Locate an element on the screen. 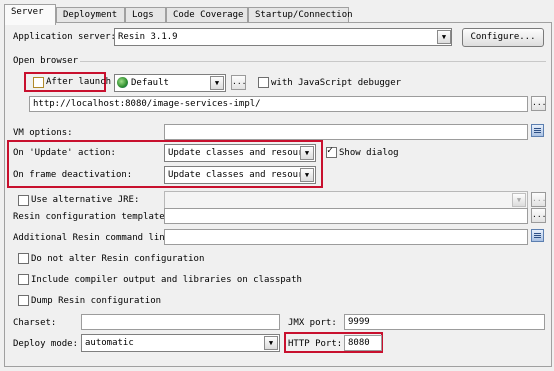  app-server-label: Application server: is located at coordinates (64, 37).